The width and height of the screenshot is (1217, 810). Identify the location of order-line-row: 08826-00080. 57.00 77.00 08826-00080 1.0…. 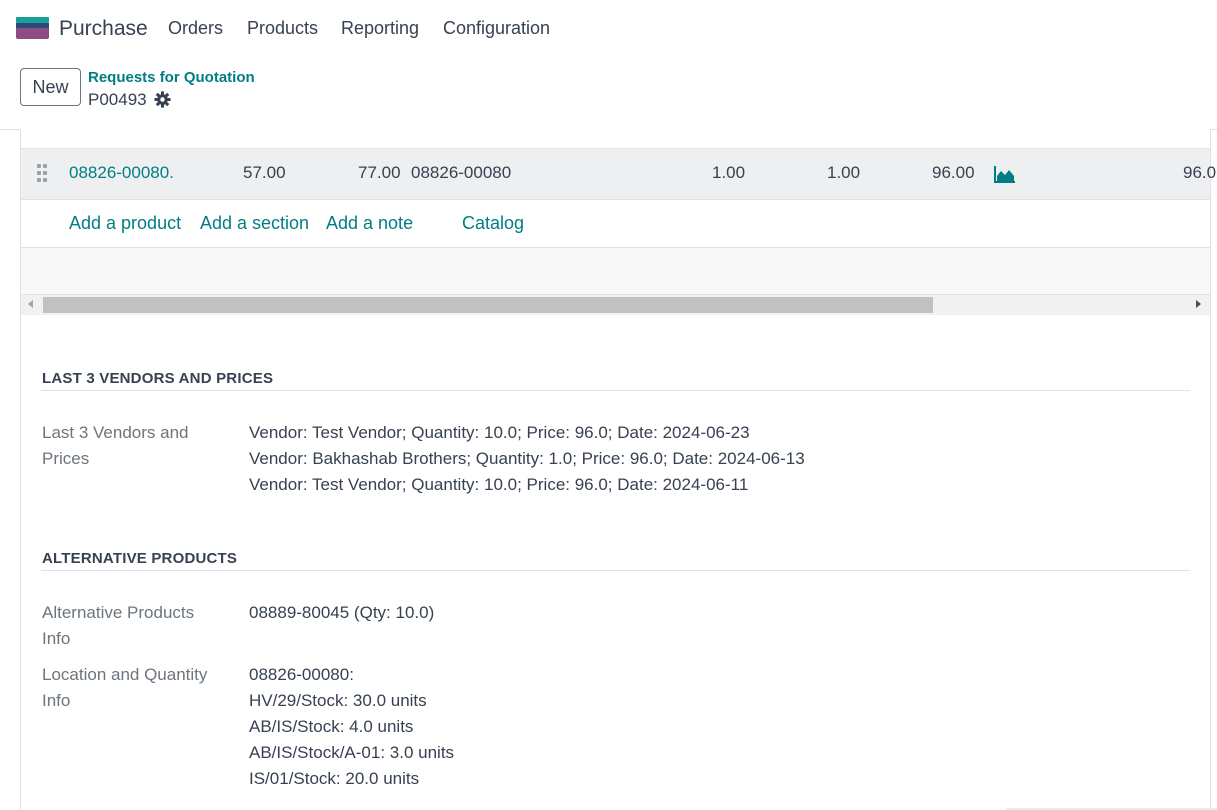
(618, 174).